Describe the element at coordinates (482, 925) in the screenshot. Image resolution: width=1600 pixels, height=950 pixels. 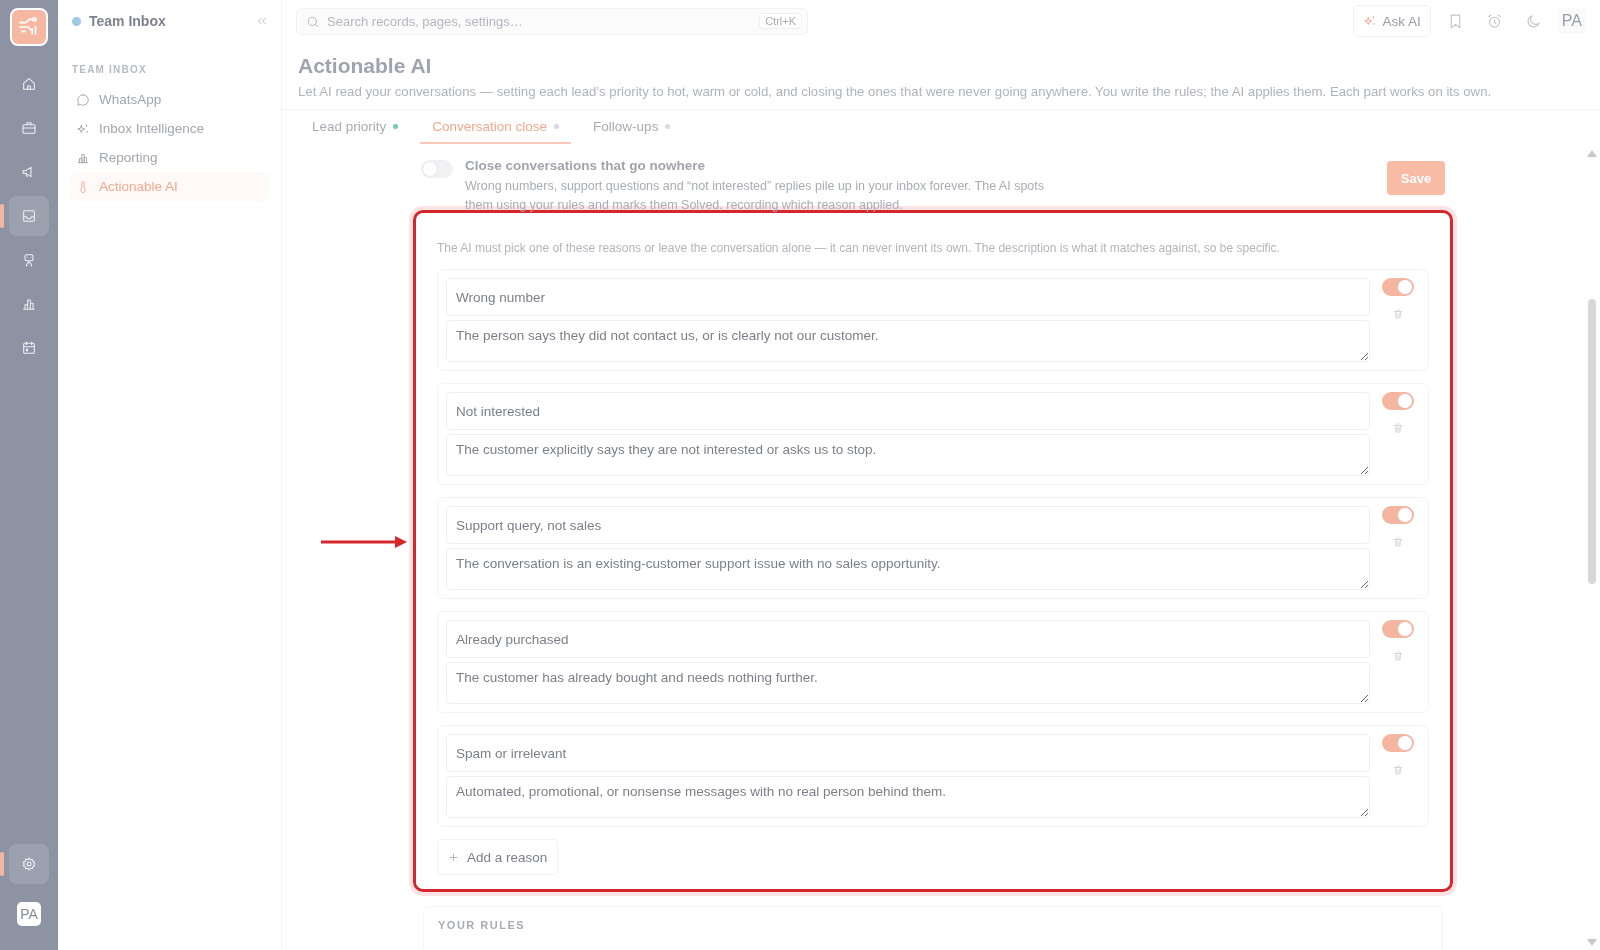
I see `section-label: YOUR RULES` at that location.